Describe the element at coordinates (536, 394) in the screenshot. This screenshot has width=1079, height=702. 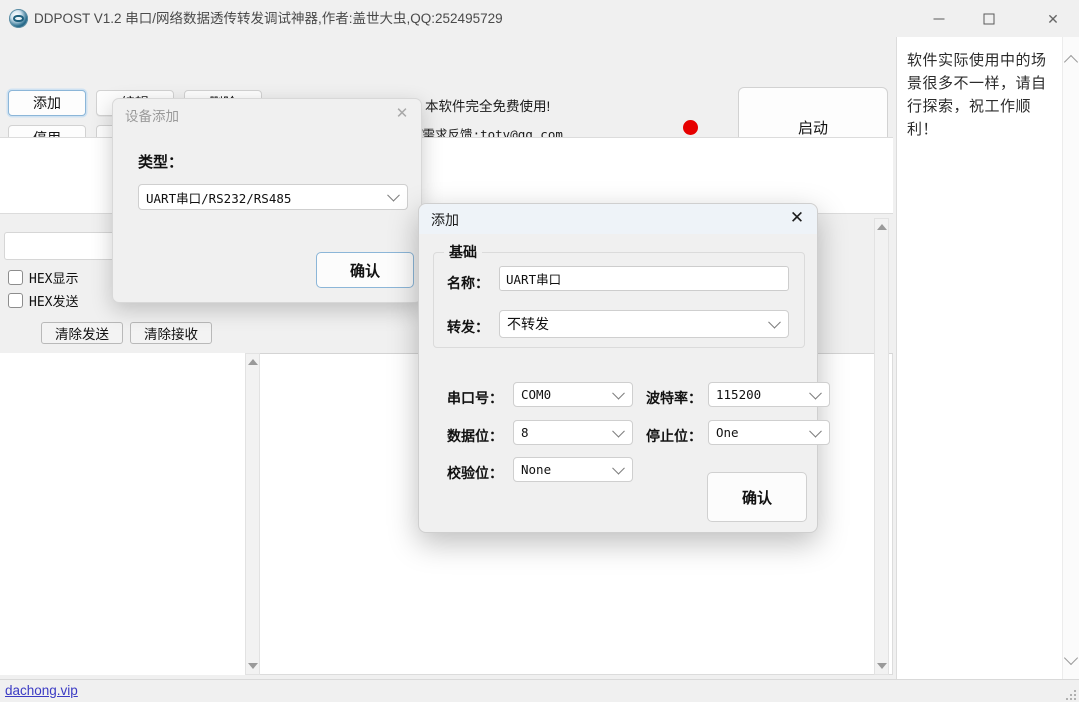
I see `port-select-value: COM0` at that location.